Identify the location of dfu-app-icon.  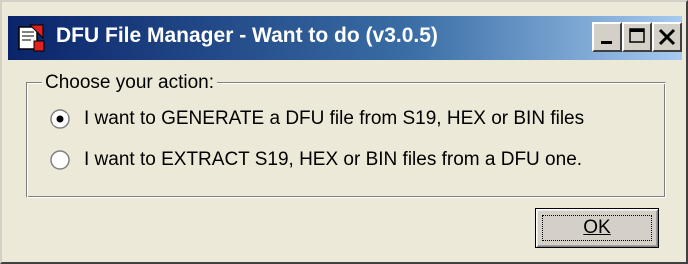
(31, 38).